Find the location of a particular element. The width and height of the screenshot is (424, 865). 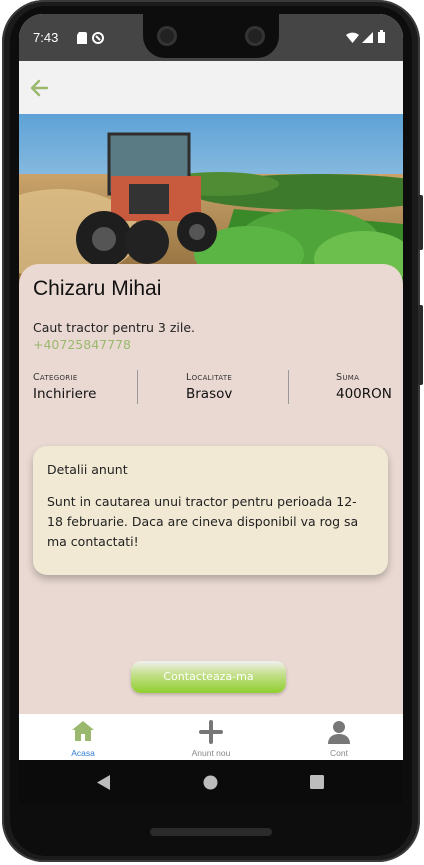

info-amount-label: Suma is located at coordinates (348, 377).